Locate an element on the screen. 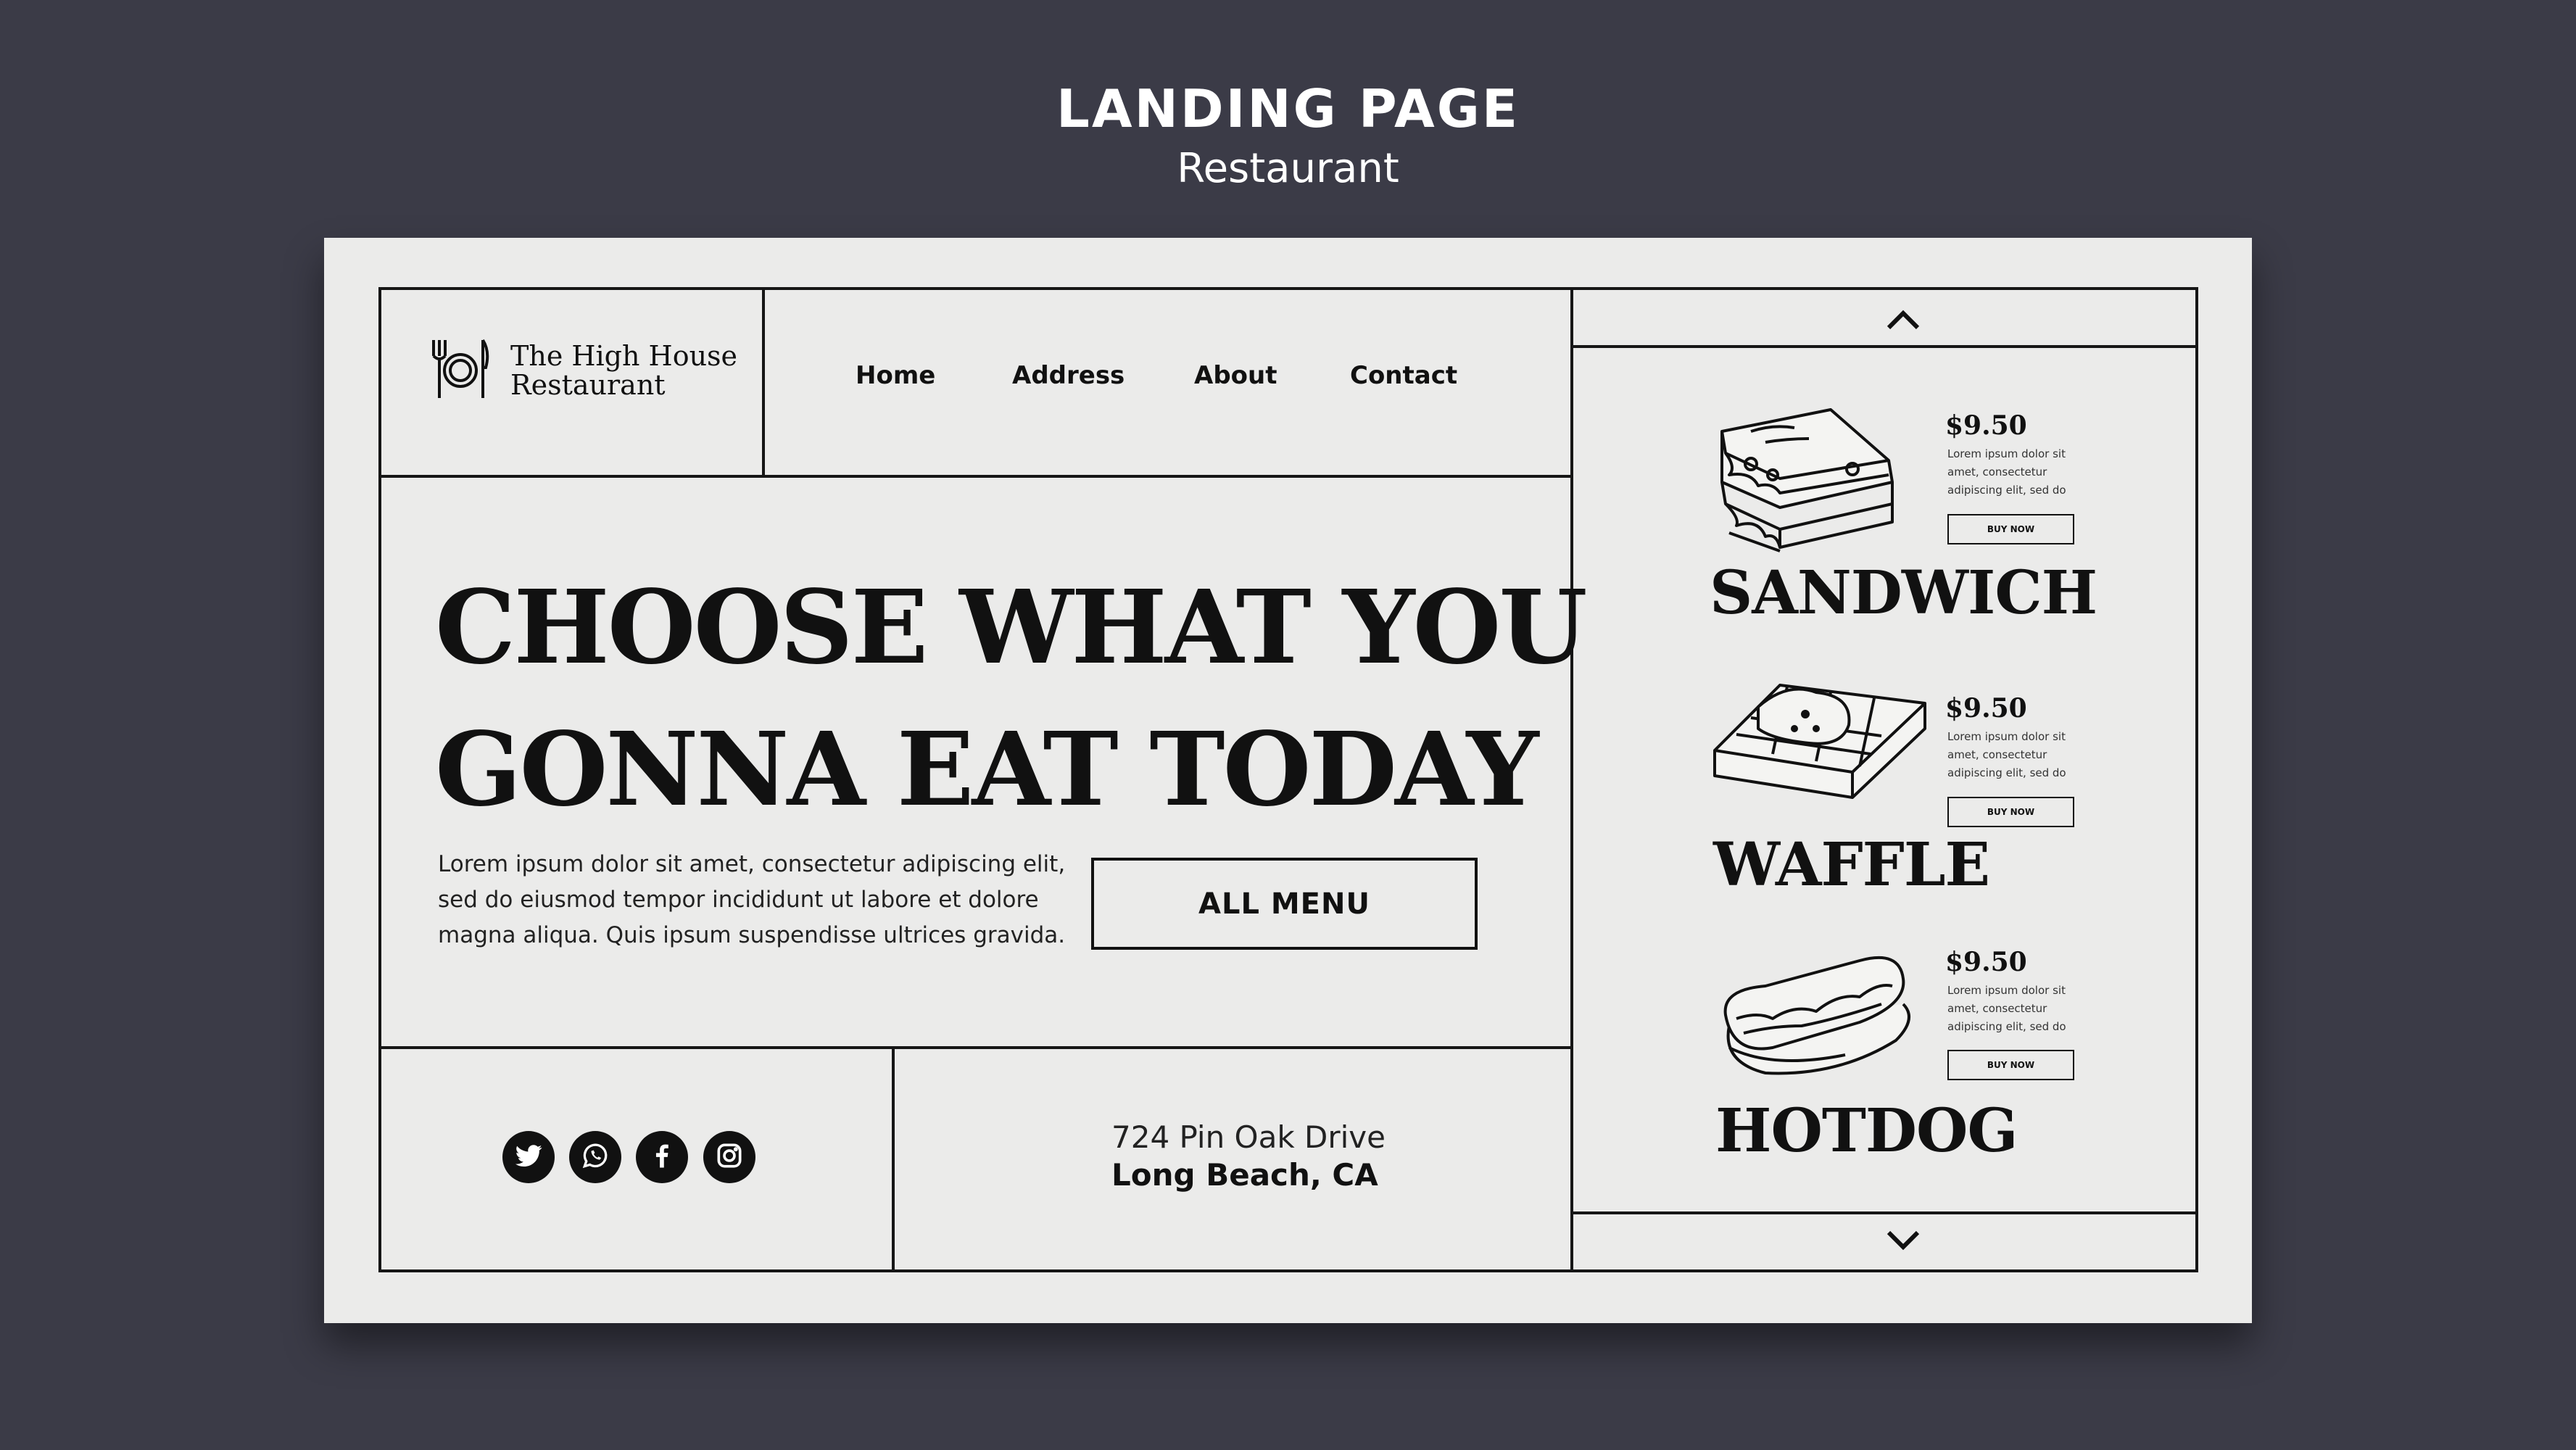  fork-plate-knife-icon is located at coordinates (461, 370).